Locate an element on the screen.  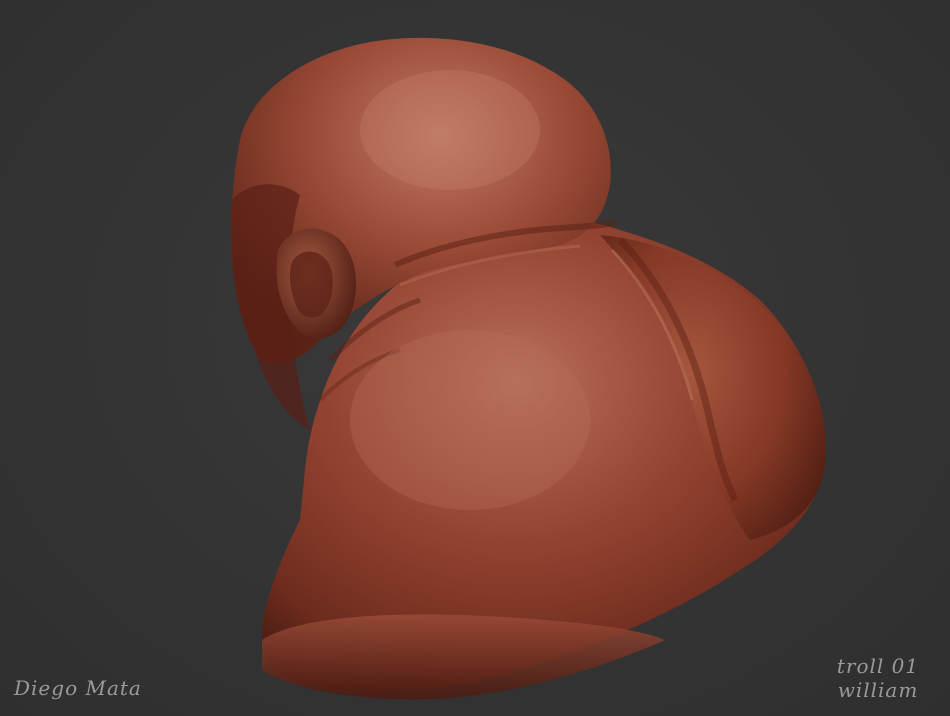
artist-signature: Diego Mata is located at coordinates (78, 688).